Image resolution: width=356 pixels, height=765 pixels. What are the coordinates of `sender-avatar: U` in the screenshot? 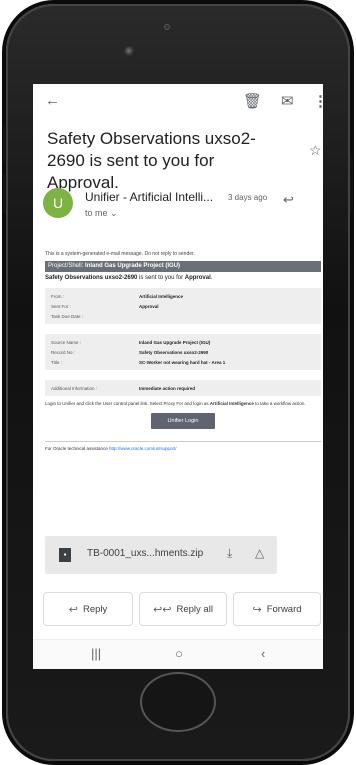 It's located at (58, 203).